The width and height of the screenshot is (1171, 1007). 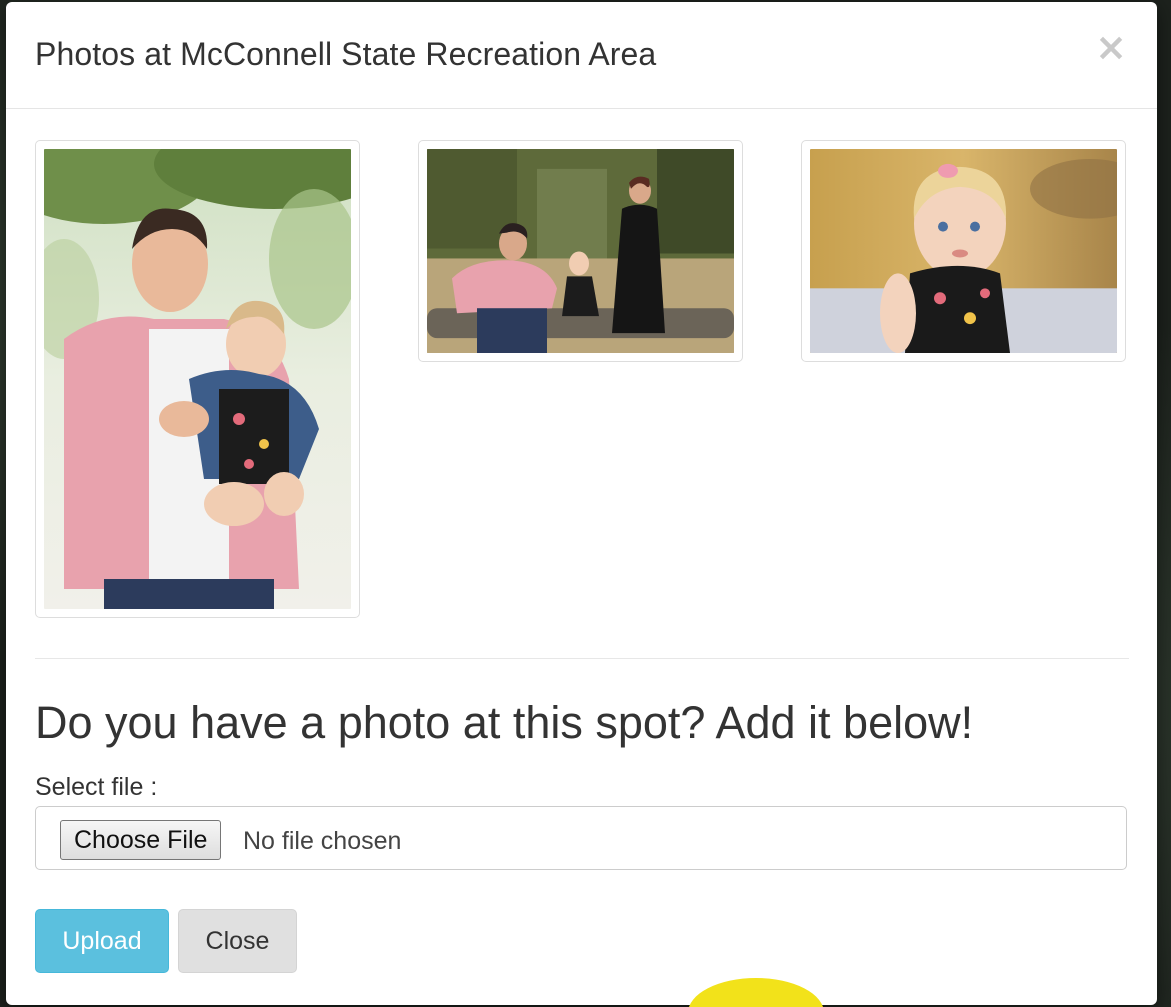 What do you see at coordinates (237, 941) in the screenshot?
I see `close-button: Close` at bounding box center [237, 941].